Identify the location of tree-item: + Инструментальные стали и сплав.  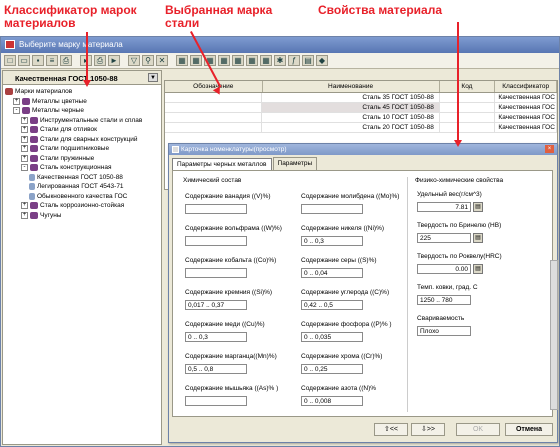
(83, 121).